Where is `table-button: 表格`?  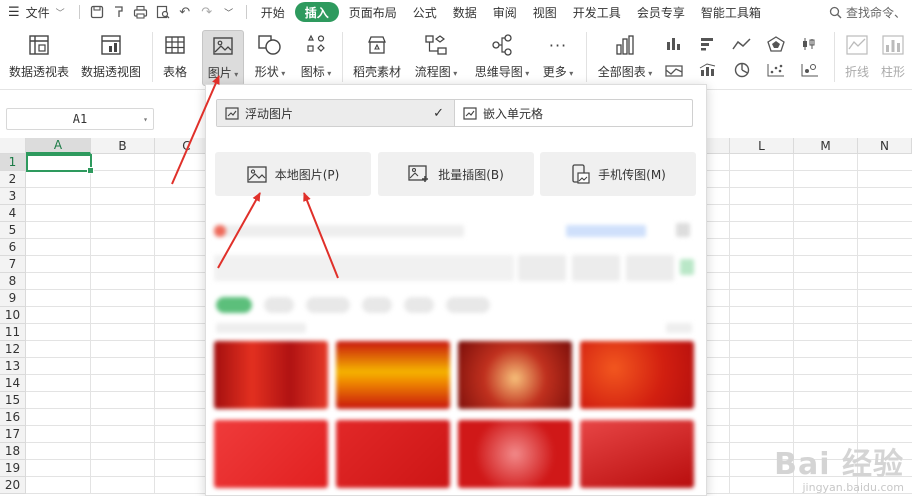 table-button: 表格 is located at coordinates (175, 58).